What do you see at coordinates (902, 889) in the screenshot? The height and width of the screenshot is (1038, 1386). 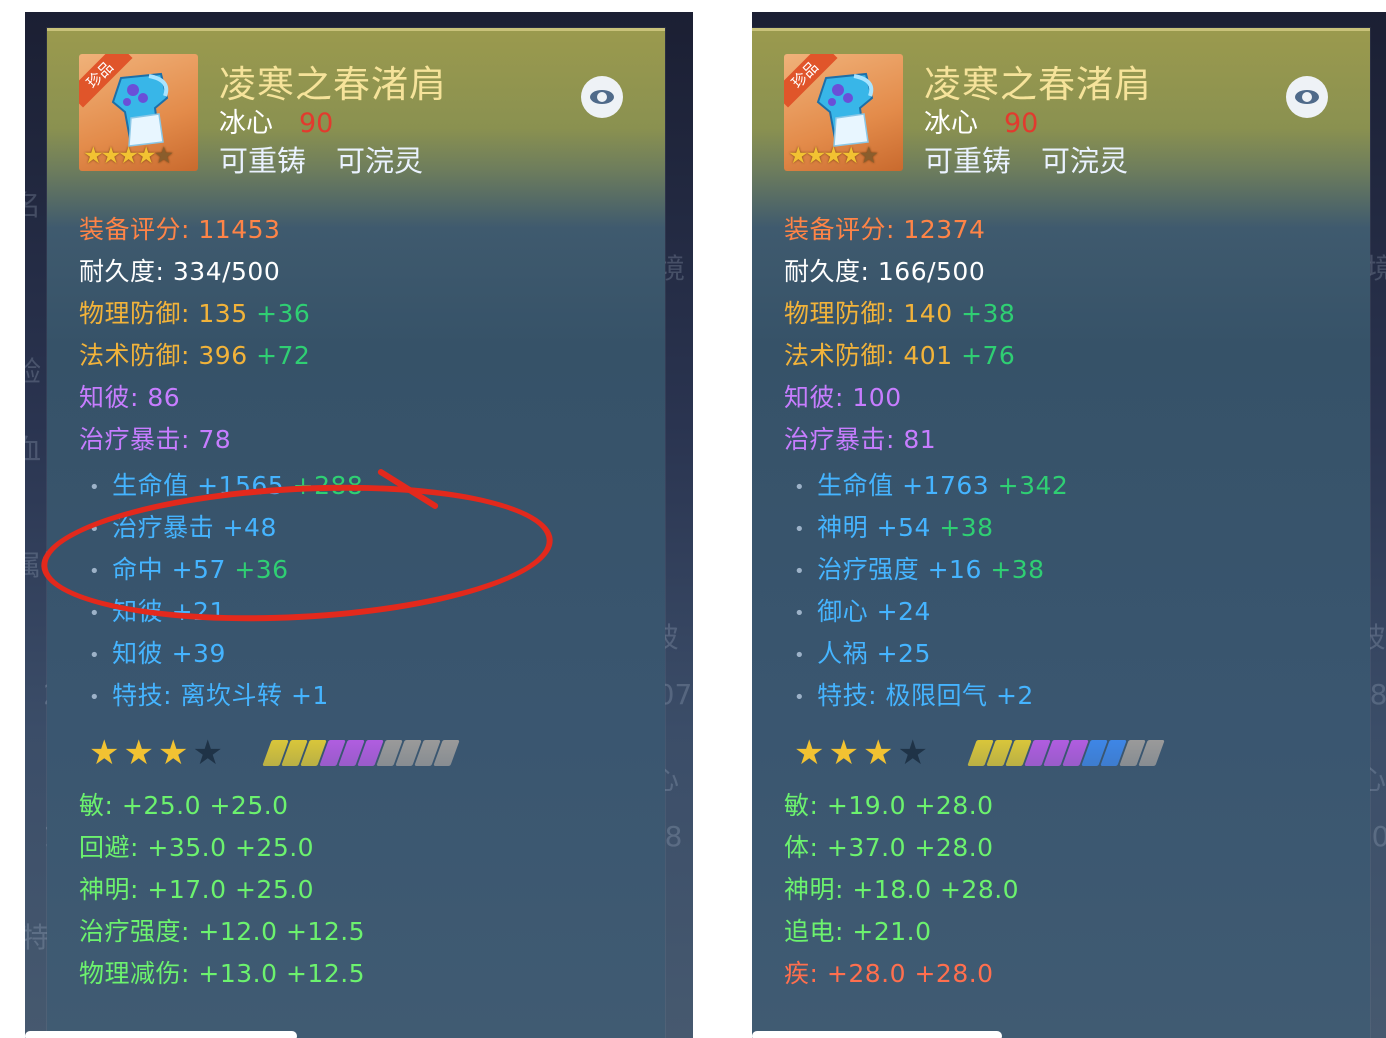 I see `rune-line: 神明: +18.0 +28.0` at bounding box center [902, 889].